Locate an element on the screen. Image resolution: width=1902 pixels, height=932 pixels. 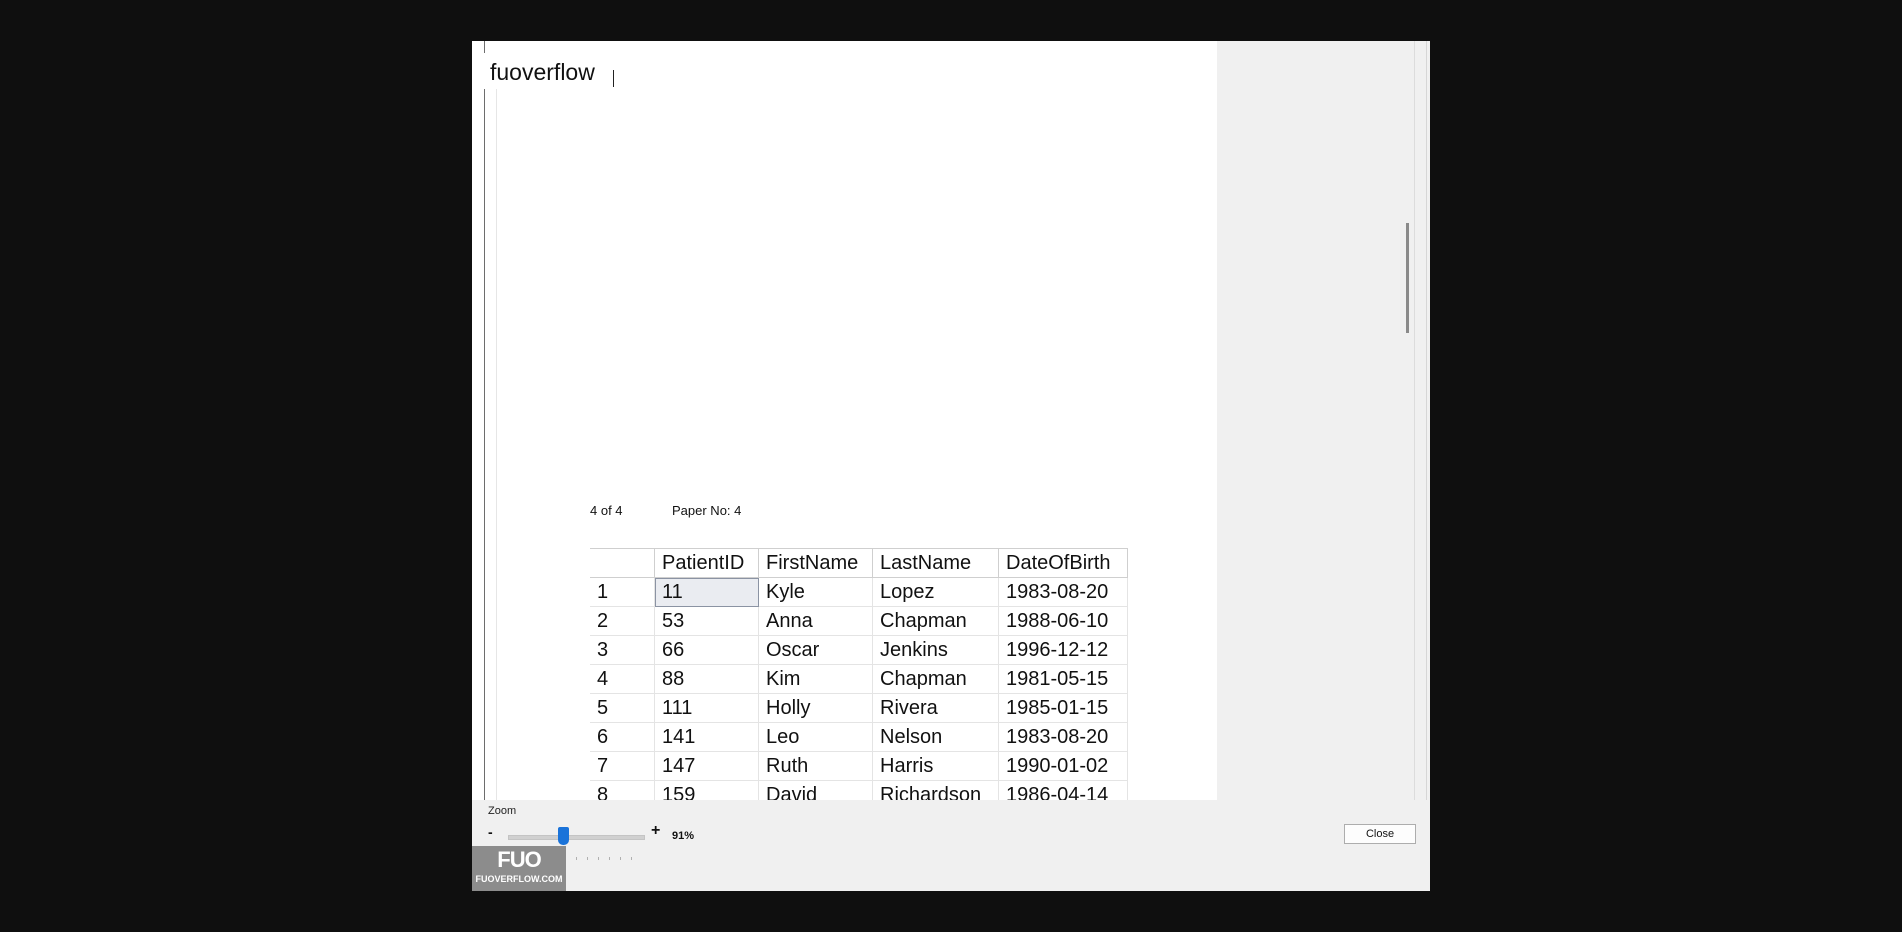
table-cell: 1985-01-15 is located at coordinates (1063, 708).